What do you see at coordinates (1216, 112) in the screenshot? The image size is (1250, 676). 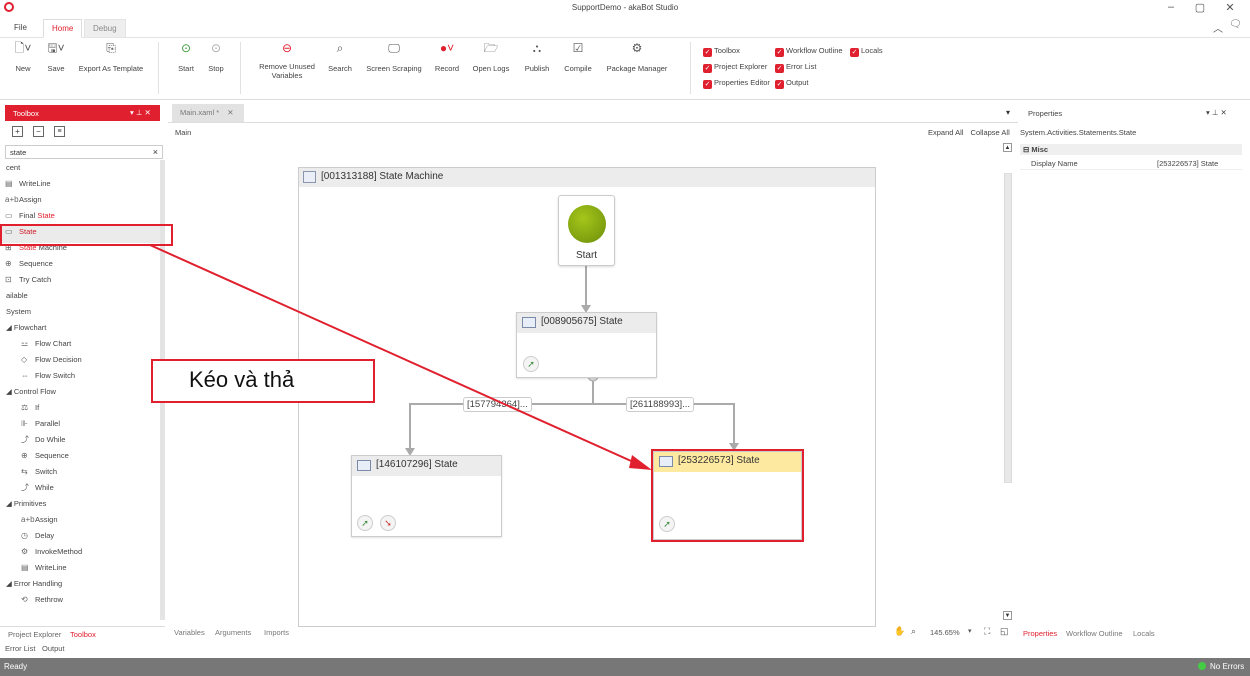 I see `panel-options-icon: ▾ ⊥ ✕` at bounding box center [1216, 112].